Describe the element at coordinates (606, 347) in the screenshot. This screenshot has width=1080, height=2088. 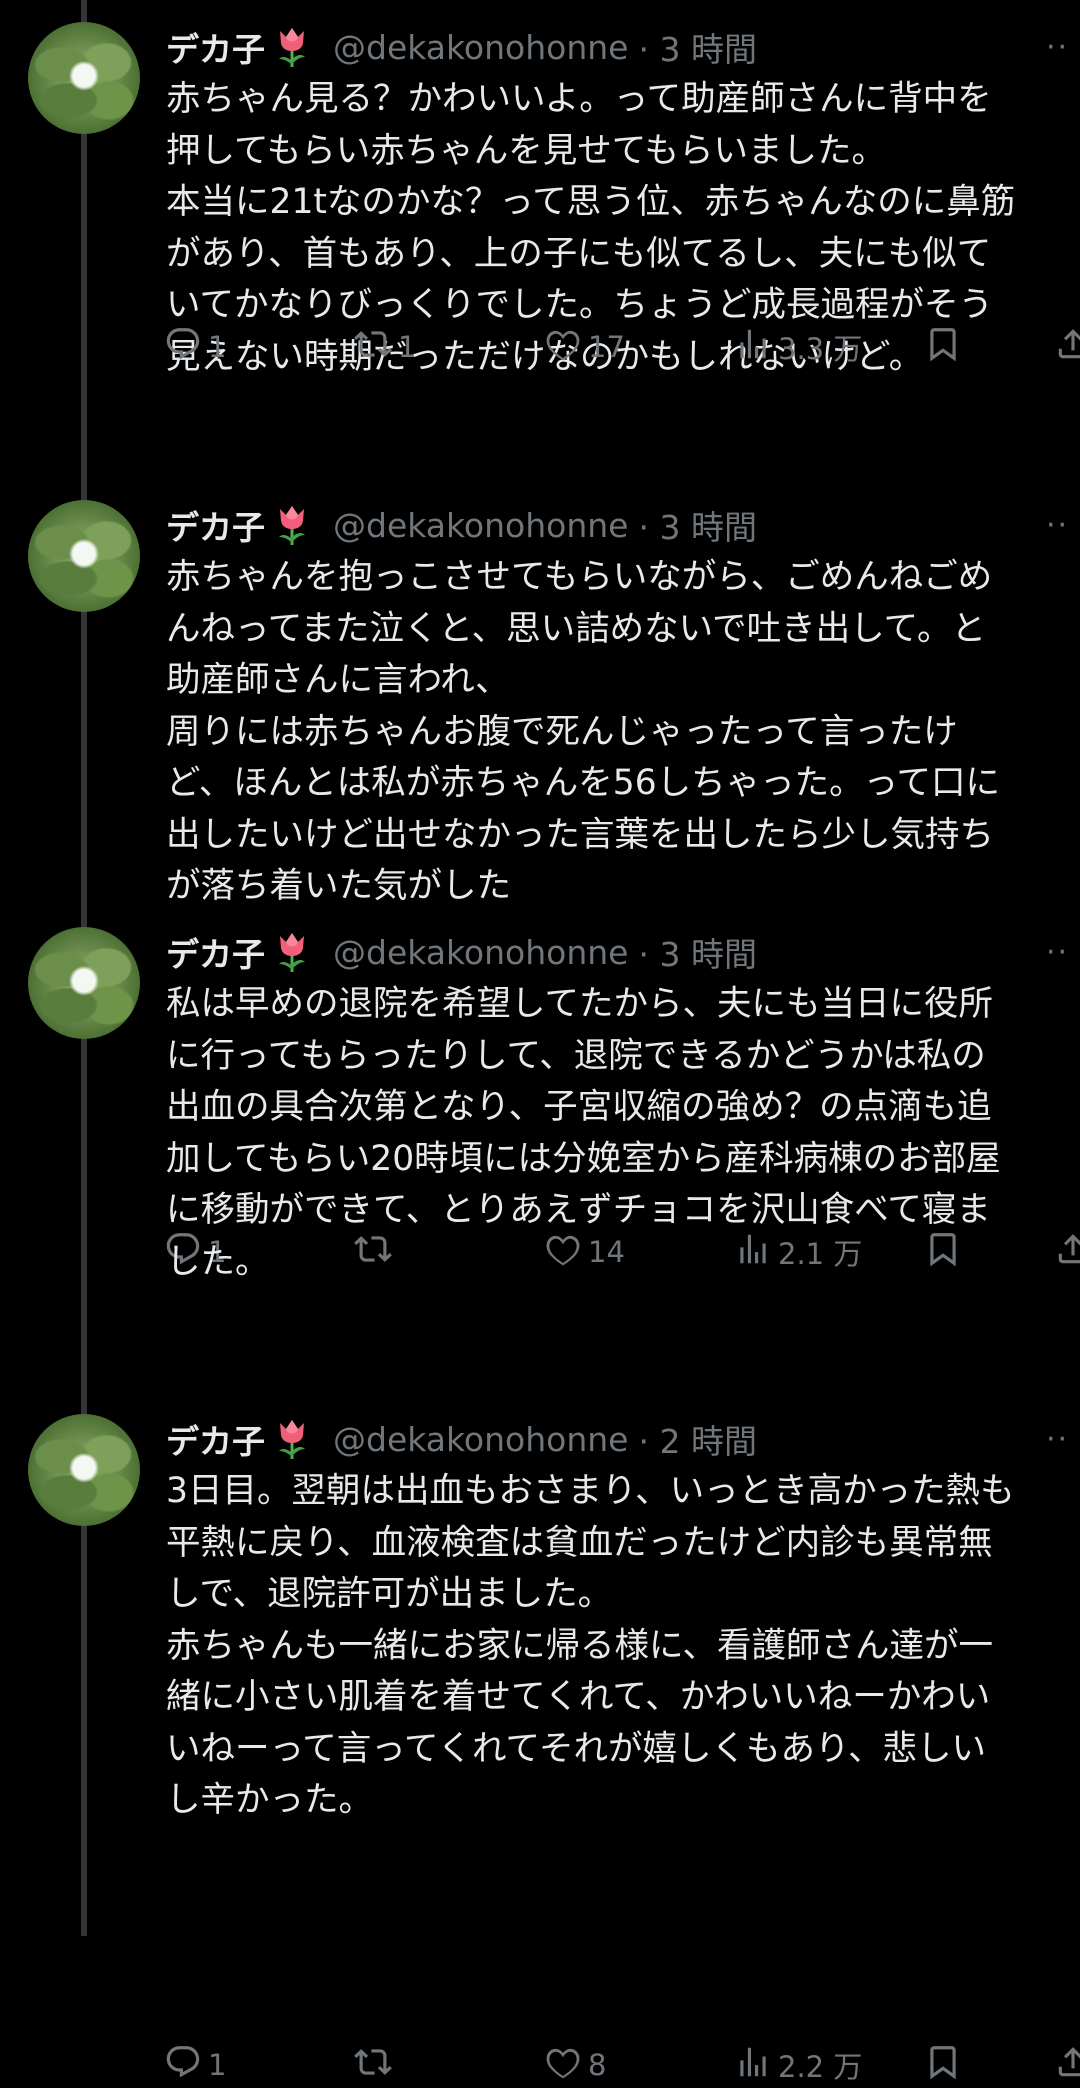
I see `like-count: 17` at that location.